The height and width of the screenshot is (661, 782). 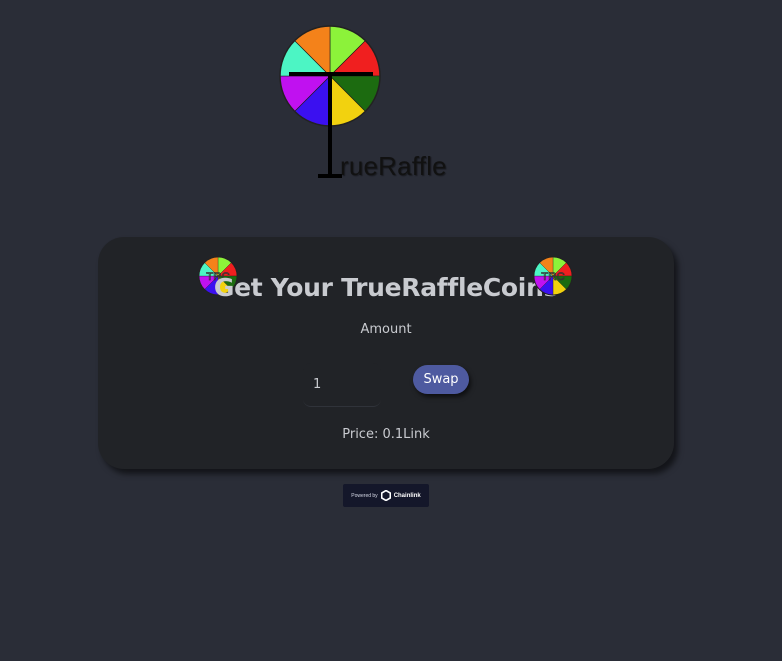 I want to click on svg-text: TRC, so click(x=553, y=277).